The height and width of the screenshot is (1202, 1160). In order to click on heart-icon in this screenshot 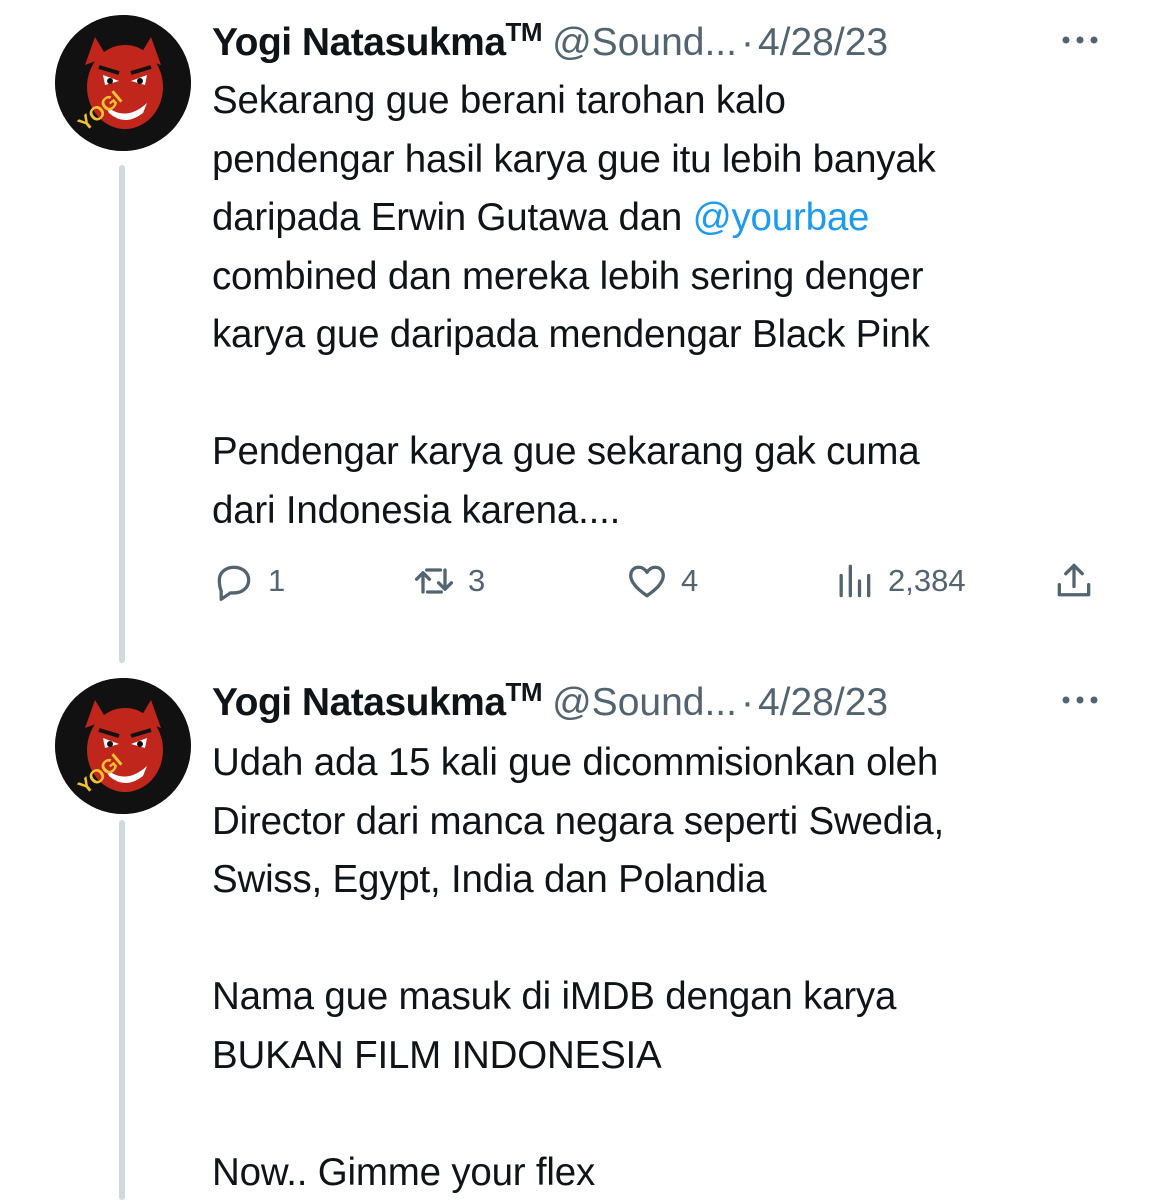, I will do `click(647, 581)`.